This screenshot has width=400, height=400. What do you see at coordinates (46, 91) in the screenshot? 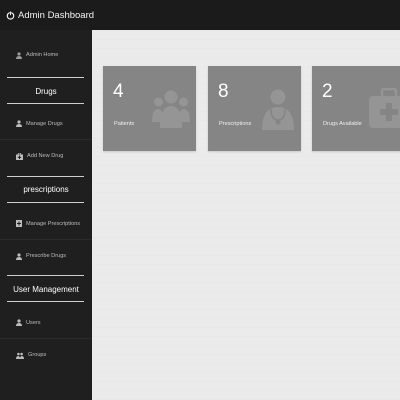
I see `section-heading-drugs: Drugs` at bounding box center [46, 91].